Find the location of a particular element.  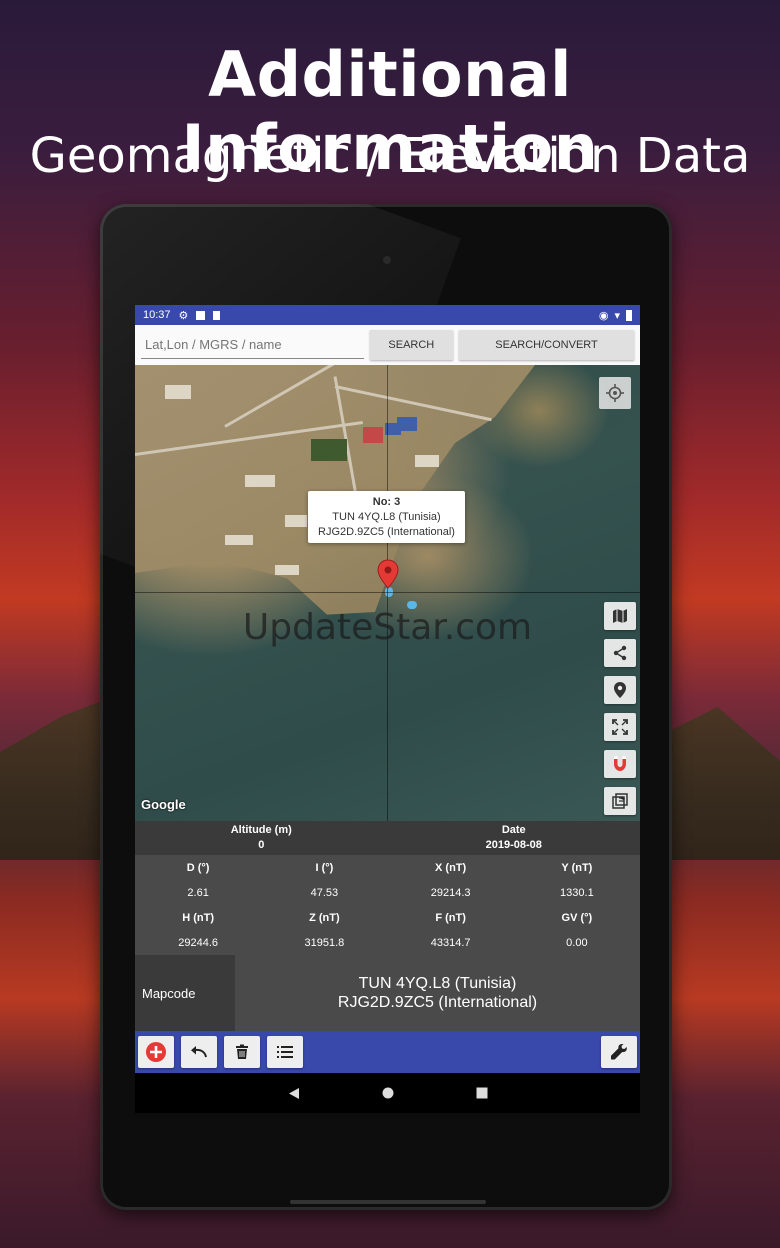

notification-a-icon is located at coordinates (201, 315).